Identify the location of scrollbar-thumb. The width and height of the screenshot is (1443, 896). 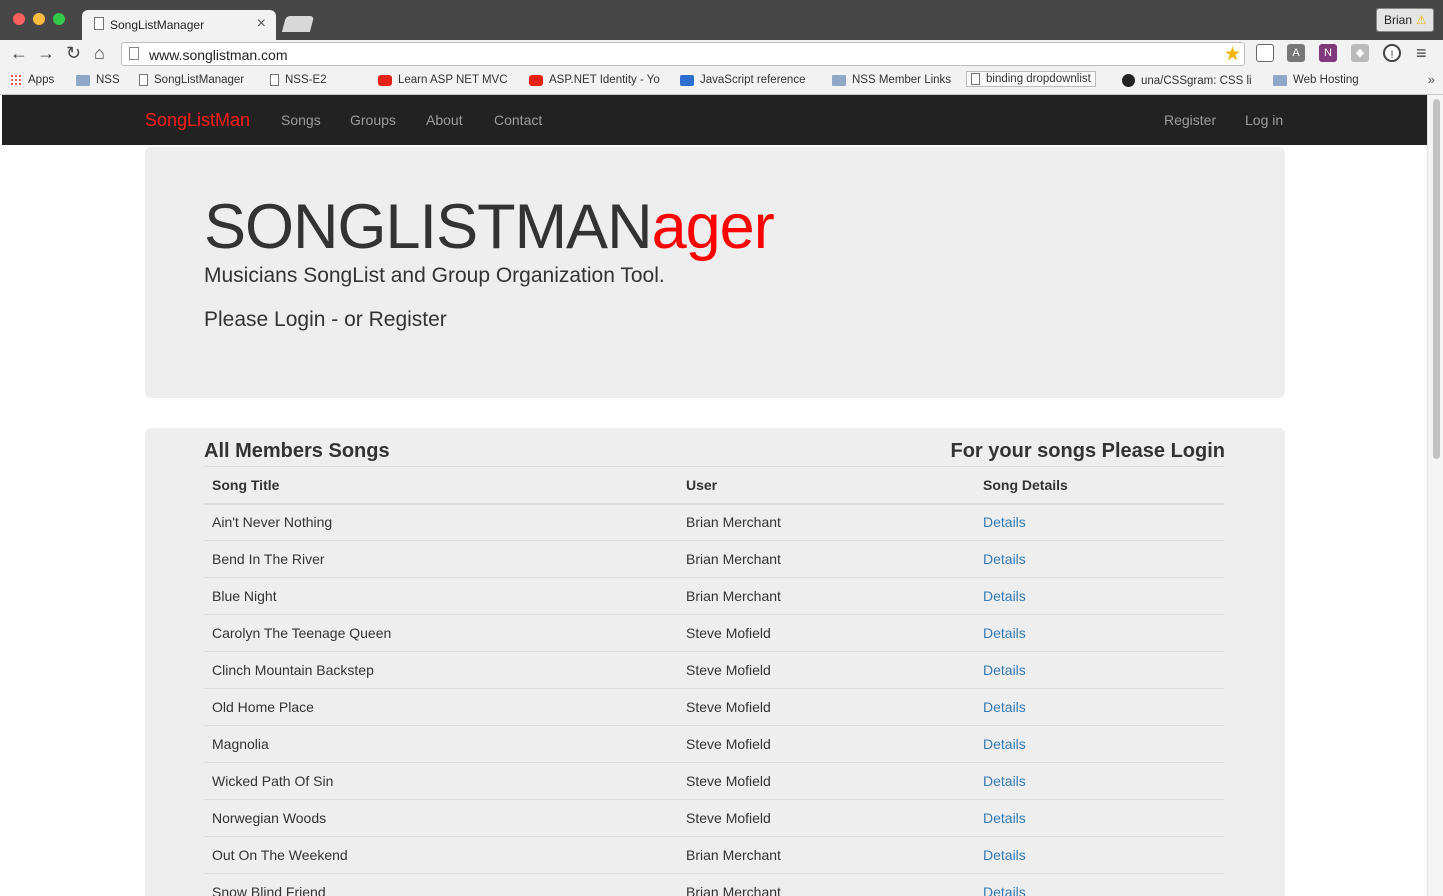
(1436, 279).